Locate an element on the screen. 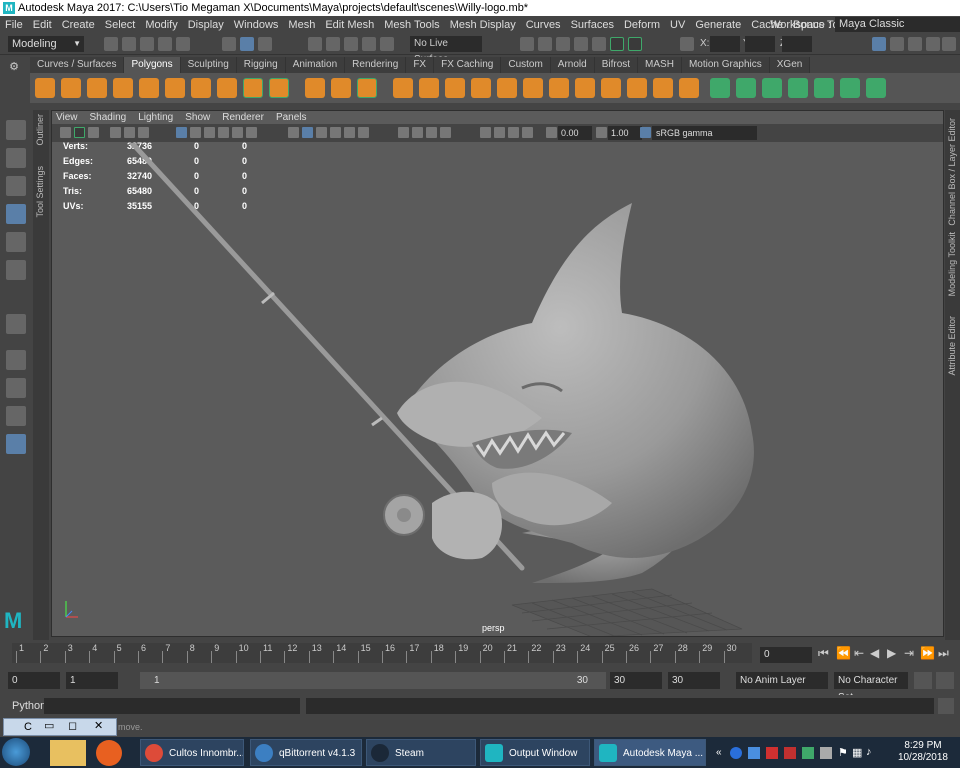 Image resolution: width=960 pixels, height=768 pixels. snap-view-icon is located at coordinates (369, 44).